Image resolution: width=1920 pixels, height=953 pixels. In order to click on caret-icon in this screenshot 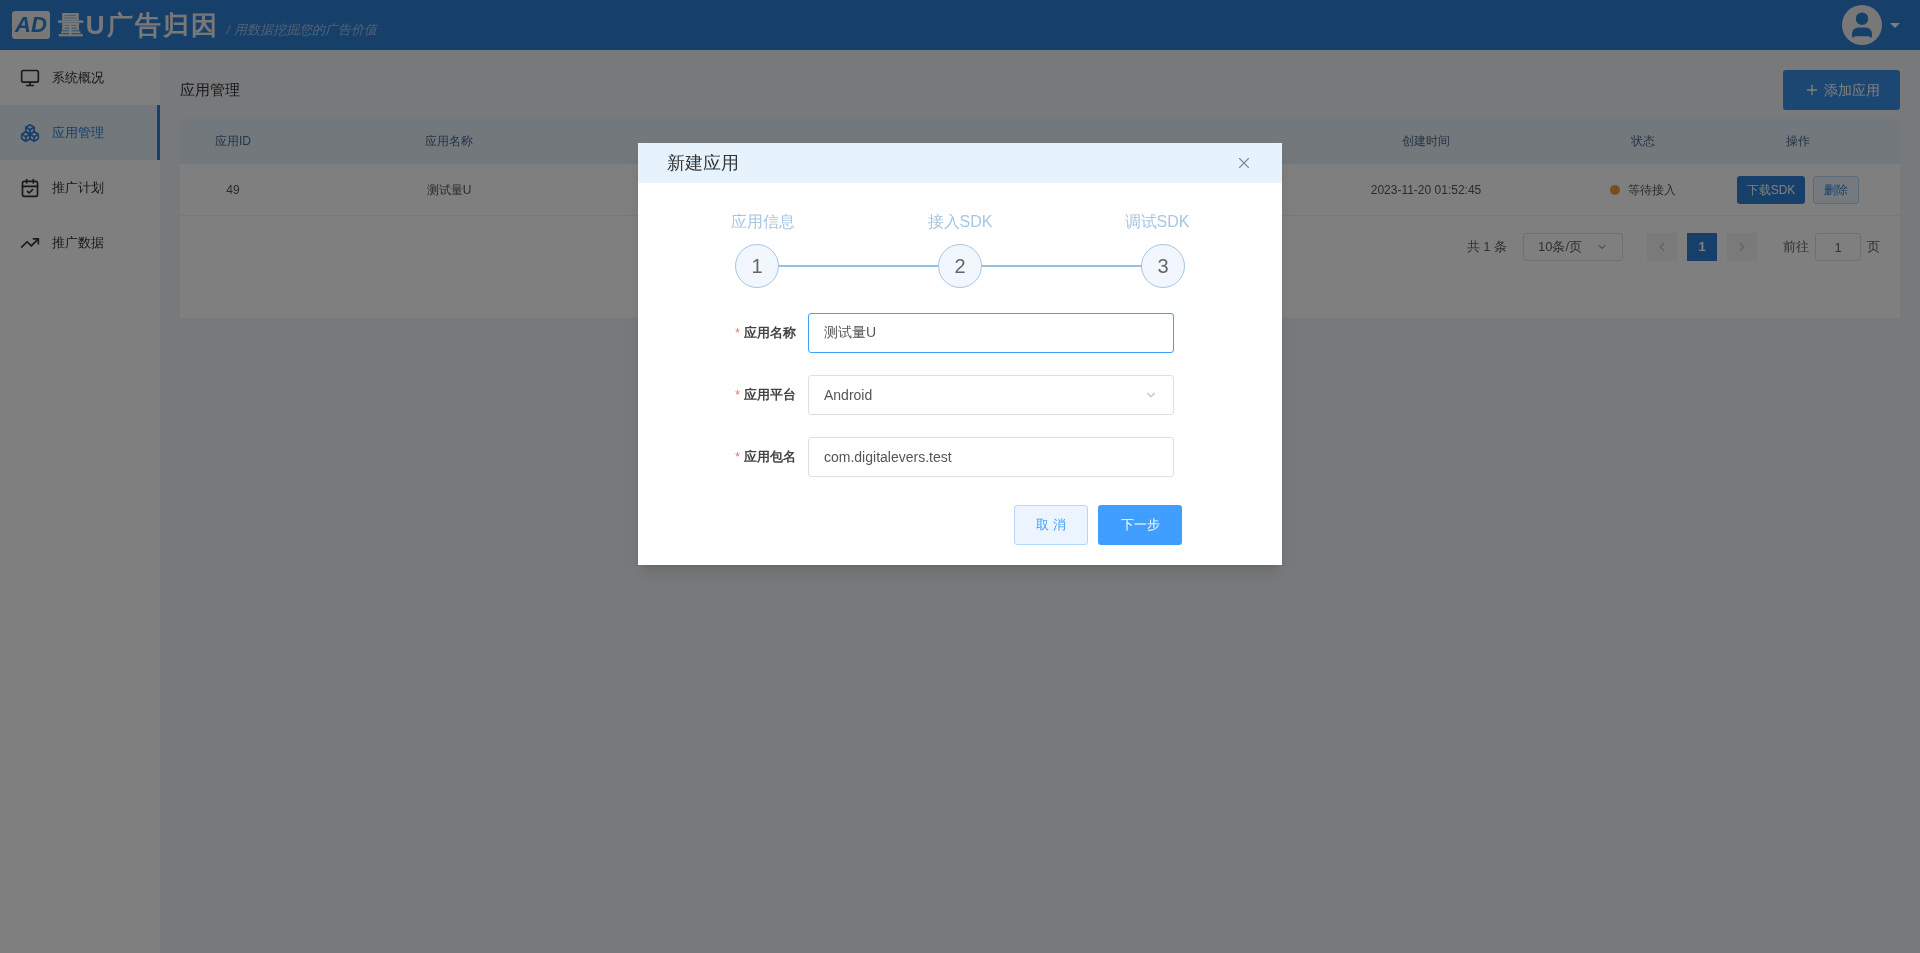, I will do `click(1895, 25)`.